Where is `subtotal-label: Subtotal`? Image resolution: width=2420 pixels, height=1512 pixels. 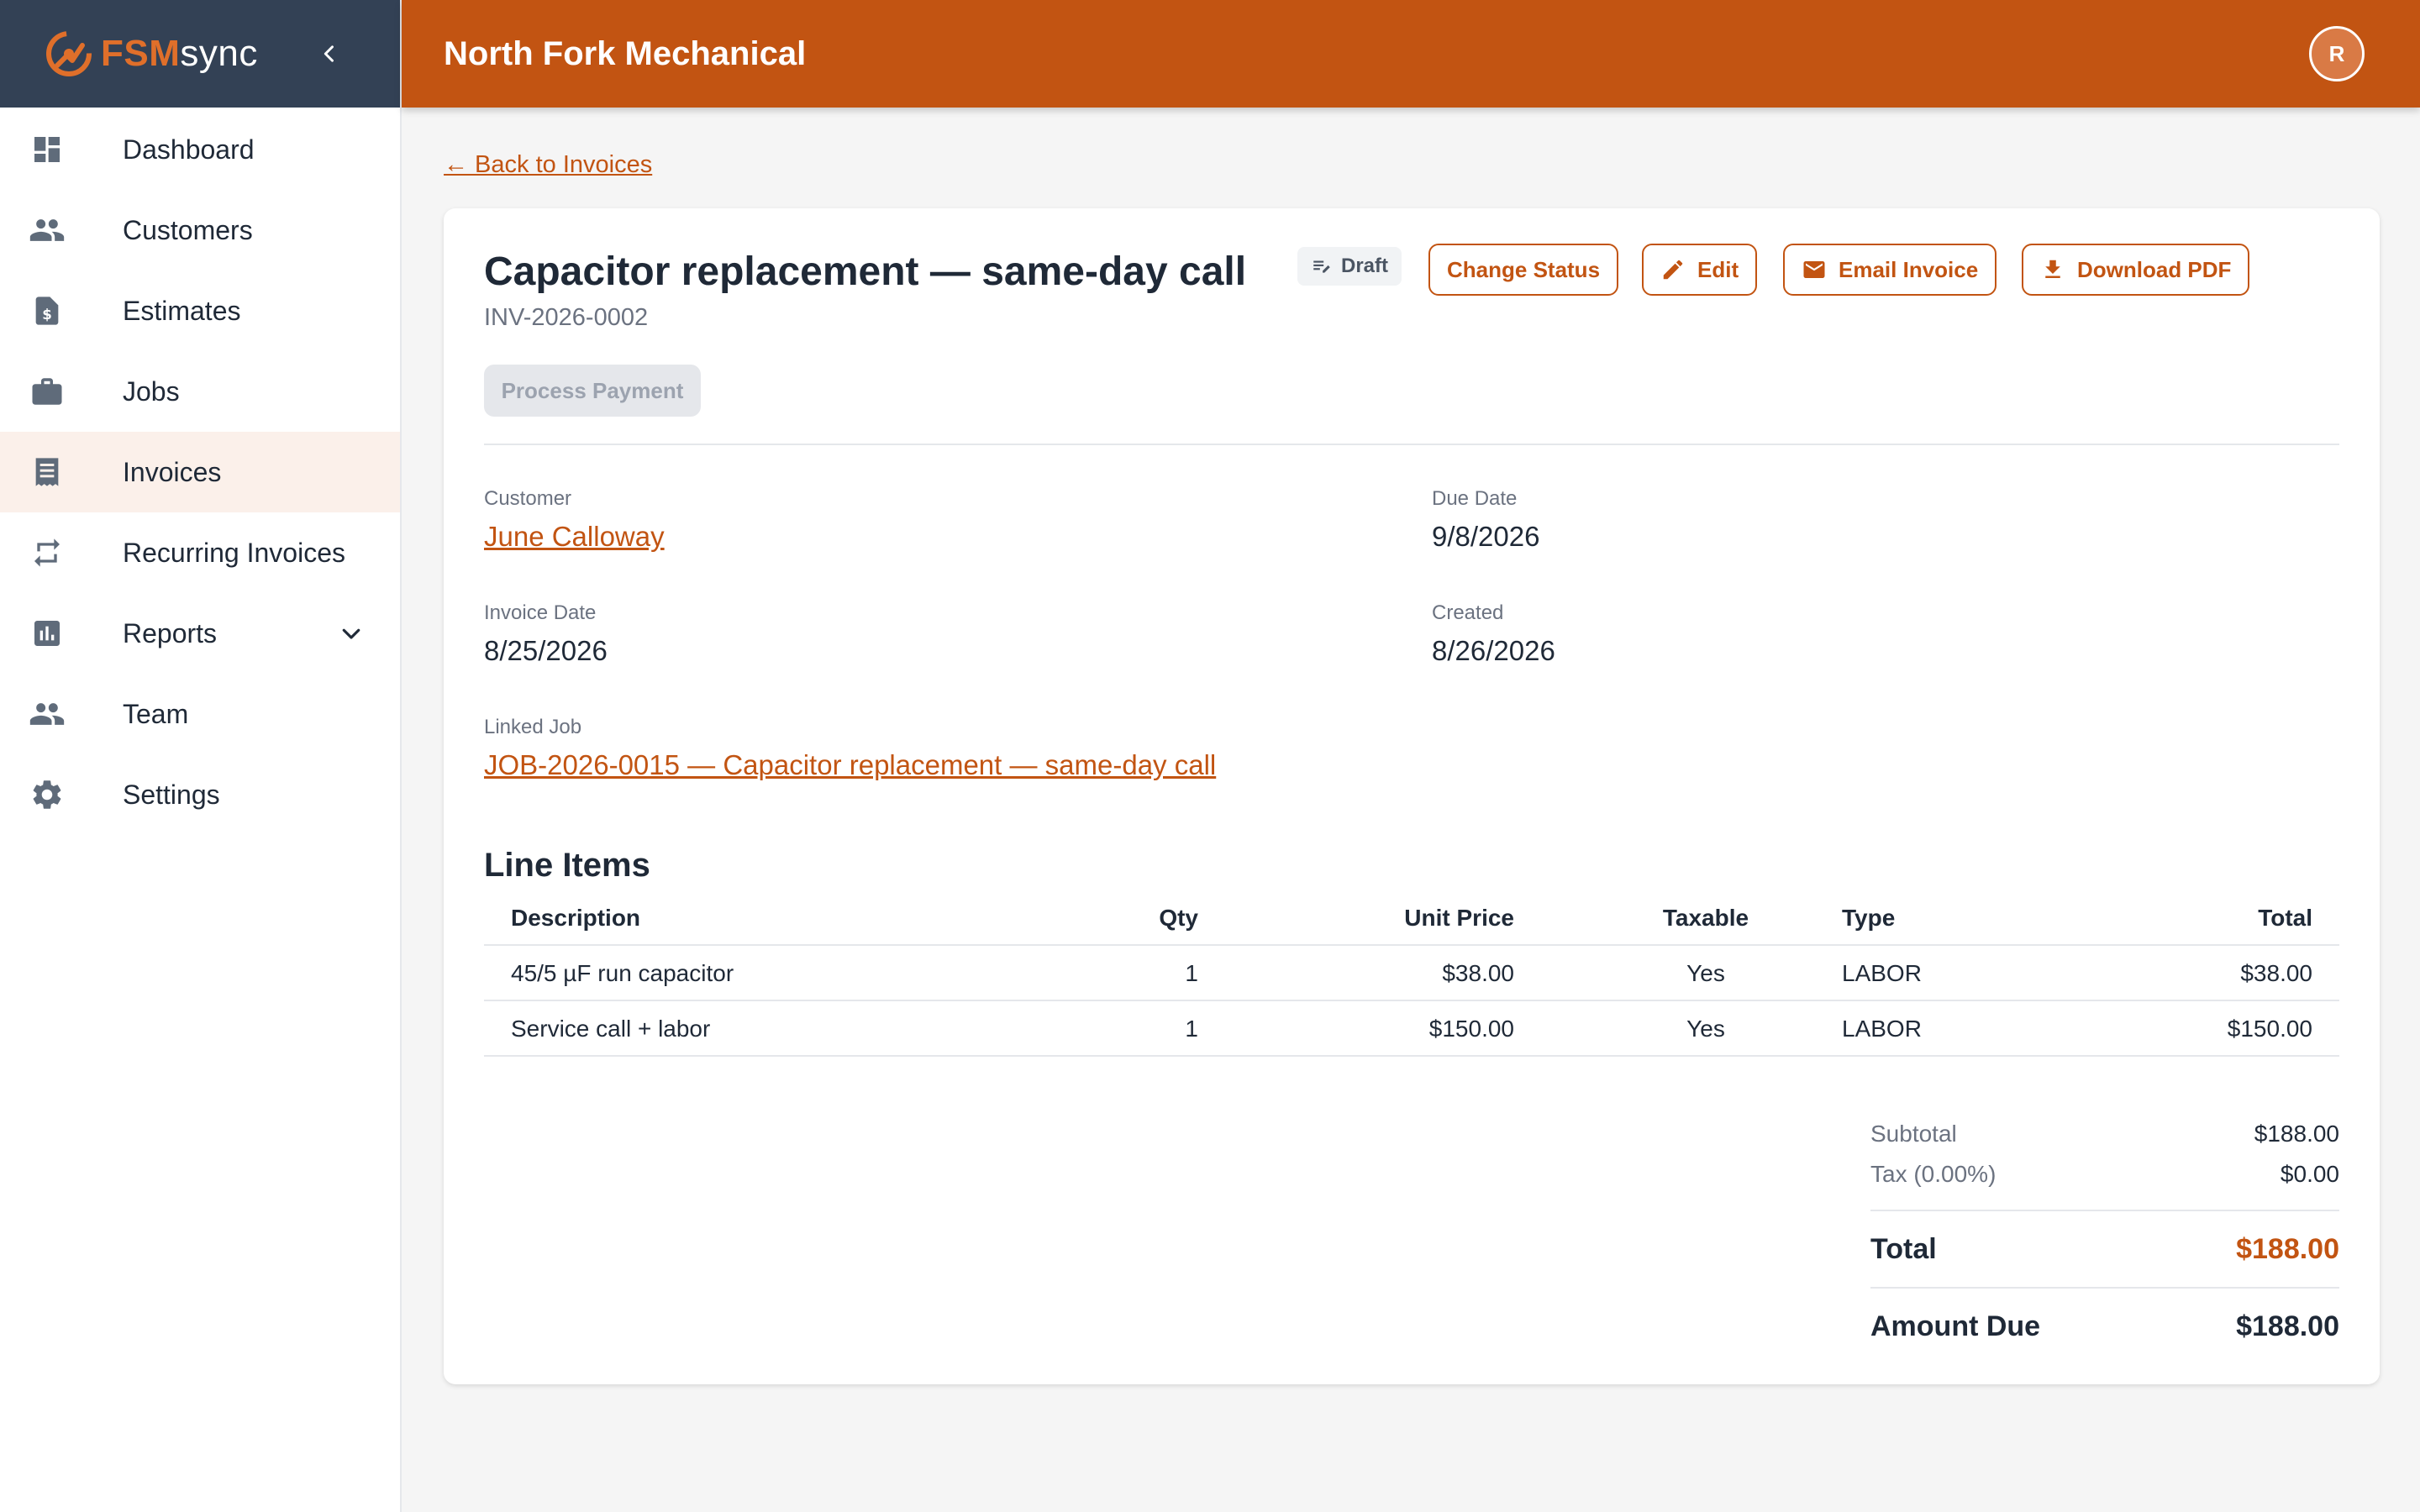 subtotal-label: Subtotal is located at coordinates (1914, 1134).